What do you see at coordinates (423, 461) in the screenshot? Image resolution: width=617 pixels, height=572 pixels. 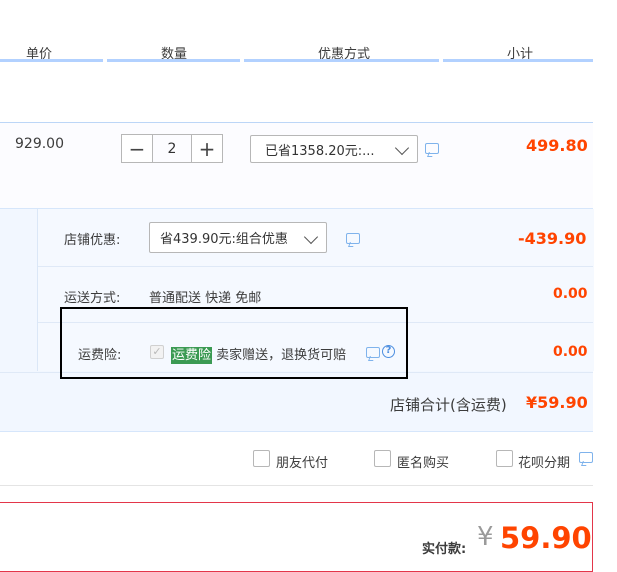 I see `anonymous-label: 匿名购买` at bounding box center [423, 461].